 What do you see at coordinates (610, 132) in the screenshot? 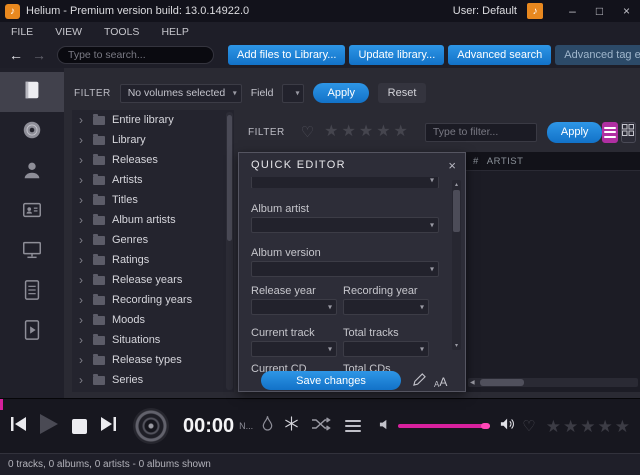
I see `list-view-toggle` at bounding box center [610, 132].